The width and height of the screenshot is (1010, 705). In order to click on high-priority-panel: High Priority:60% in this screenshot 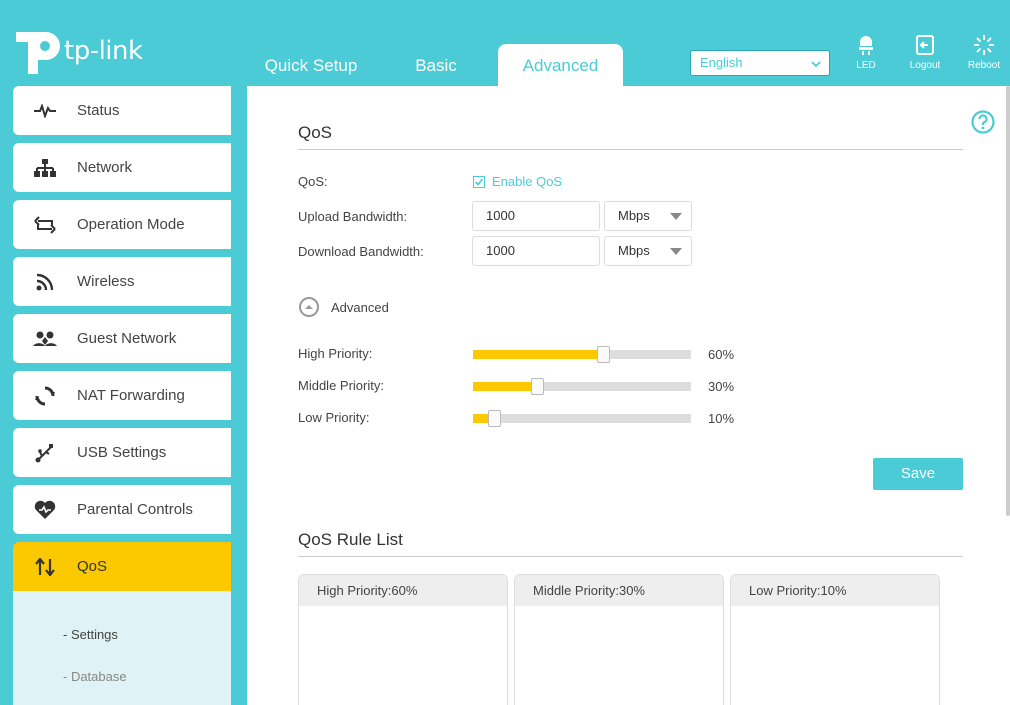, I will do `click(403, 639)`.